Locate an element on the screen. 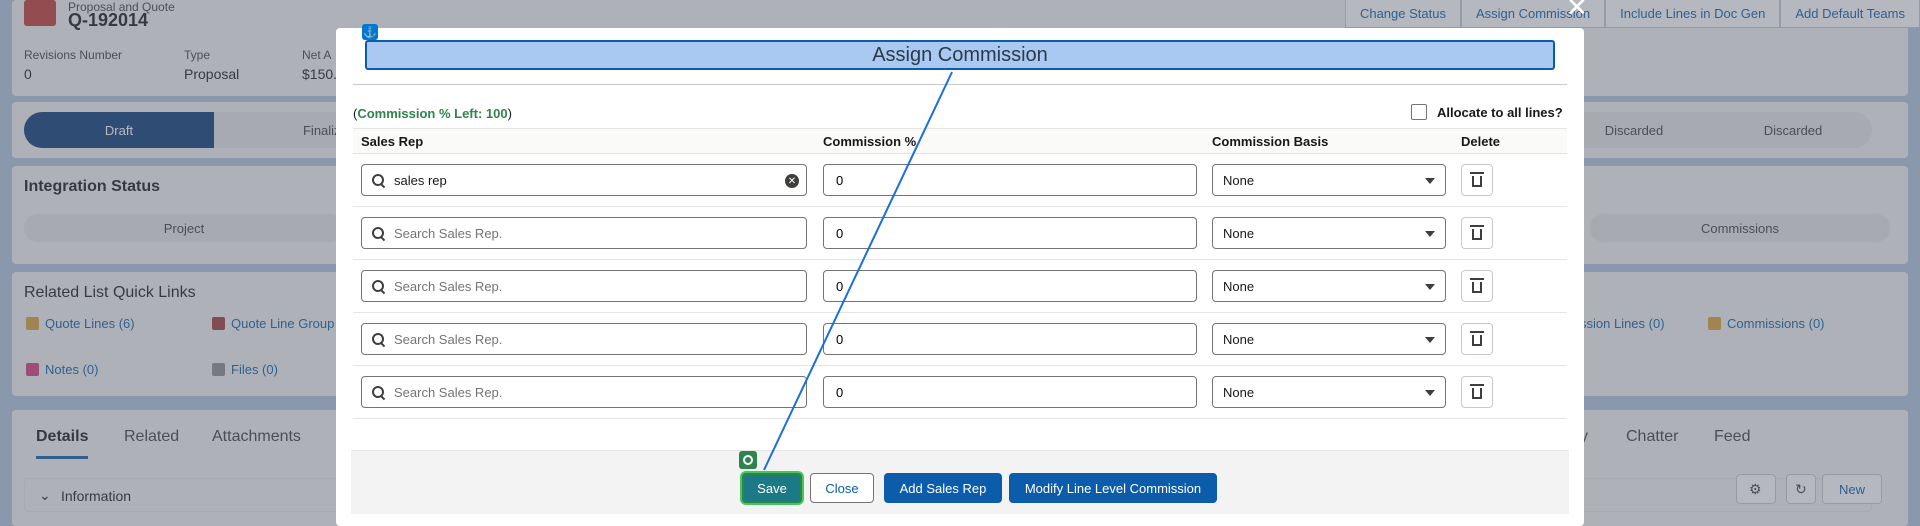 Image resolution: width=1920 pixels, height=526 pixels. modify-line-level-commission-button: Modify Line Level Commission is located at coordinates (1113, 488).